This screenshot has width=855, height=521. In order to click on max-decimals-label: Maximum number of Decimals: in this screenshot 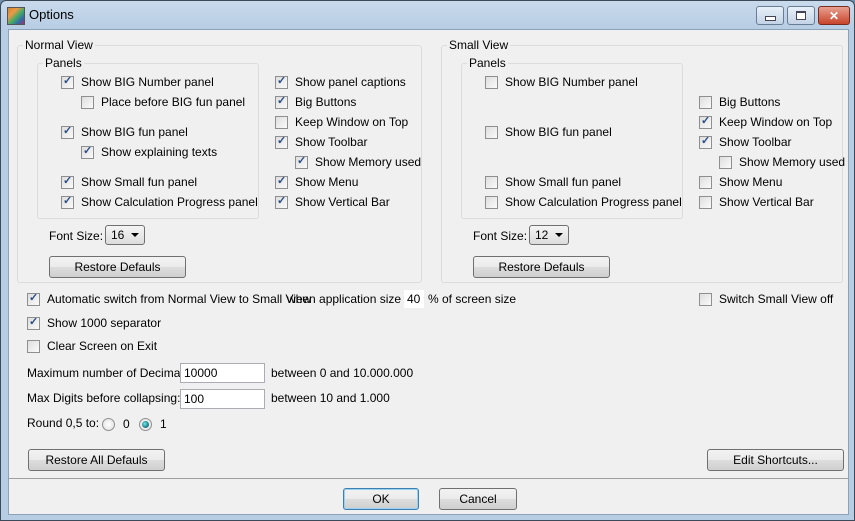, I will do `click(110, 373)`.